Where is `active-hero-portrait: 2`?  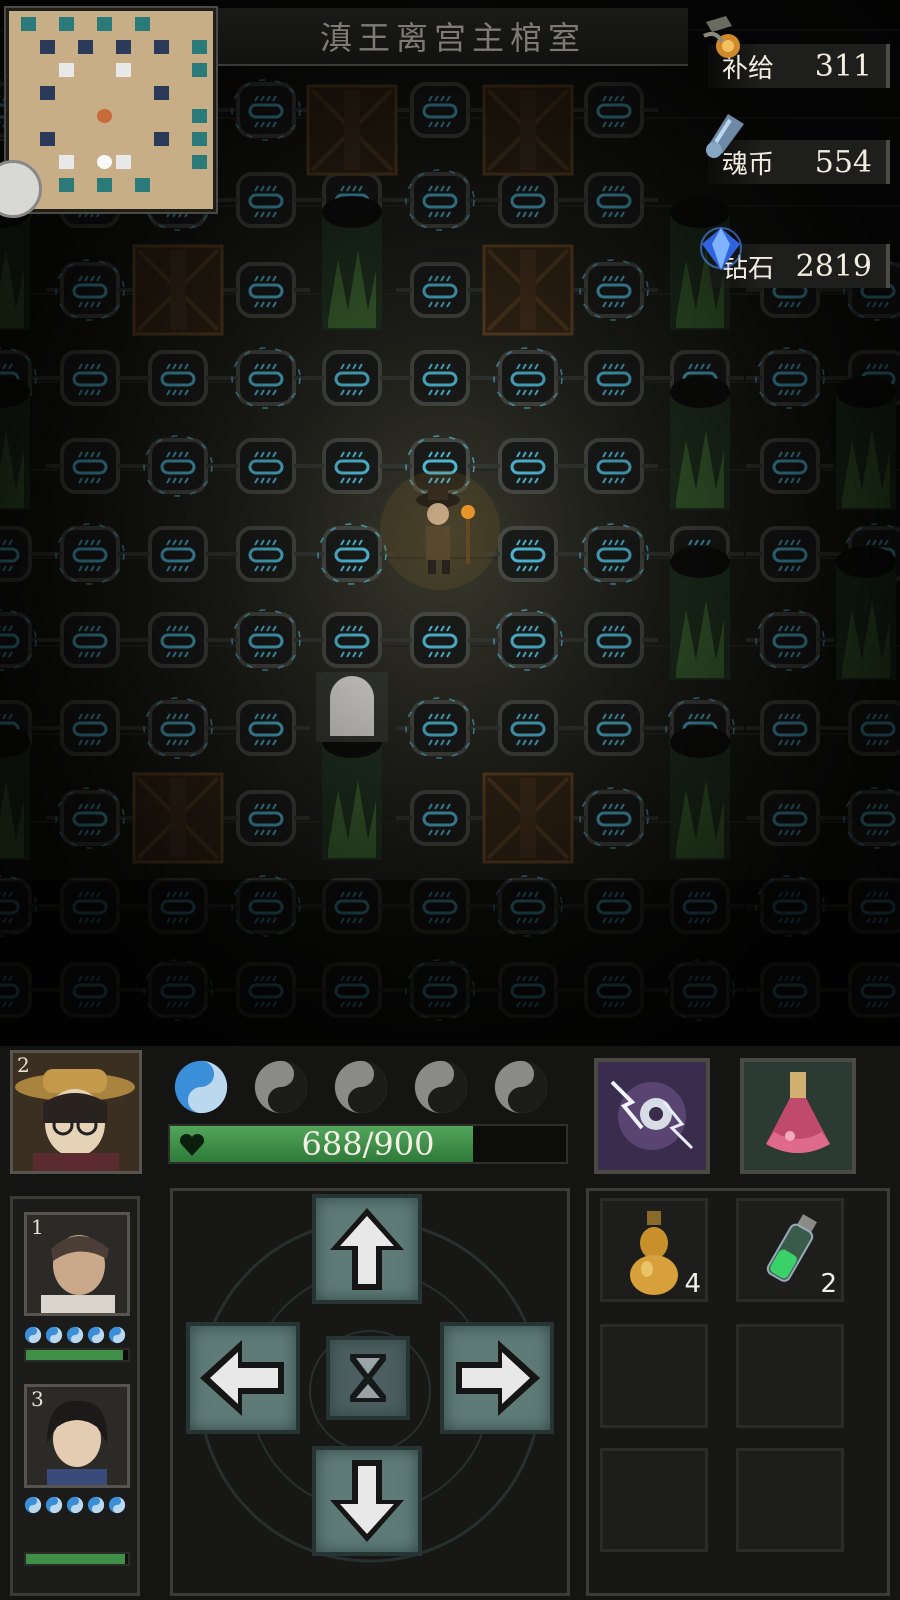 active-hero-portrait: 2 is located at coordinates (76, 1112).